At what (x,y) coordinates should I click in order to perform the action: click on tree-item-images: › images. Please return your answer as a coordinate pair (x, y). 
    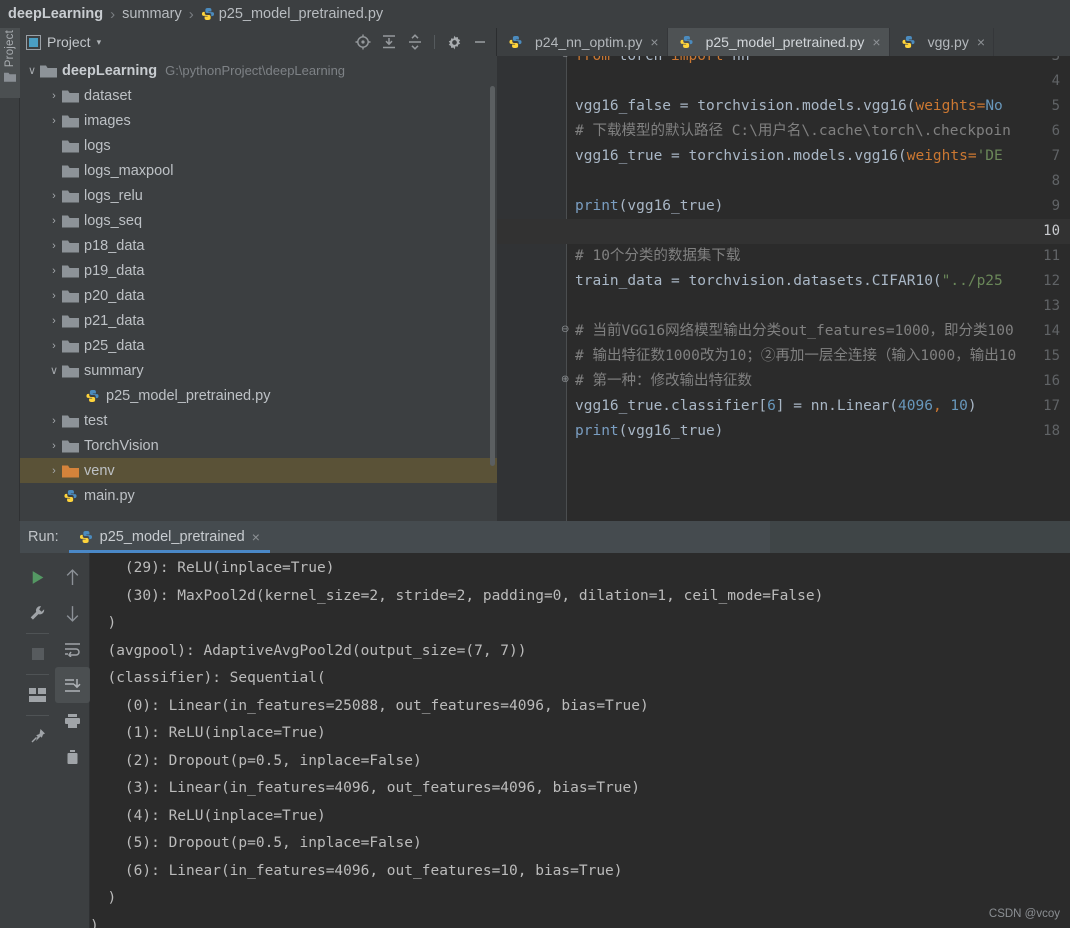
    Looking at the image, I should click on (258, 120).